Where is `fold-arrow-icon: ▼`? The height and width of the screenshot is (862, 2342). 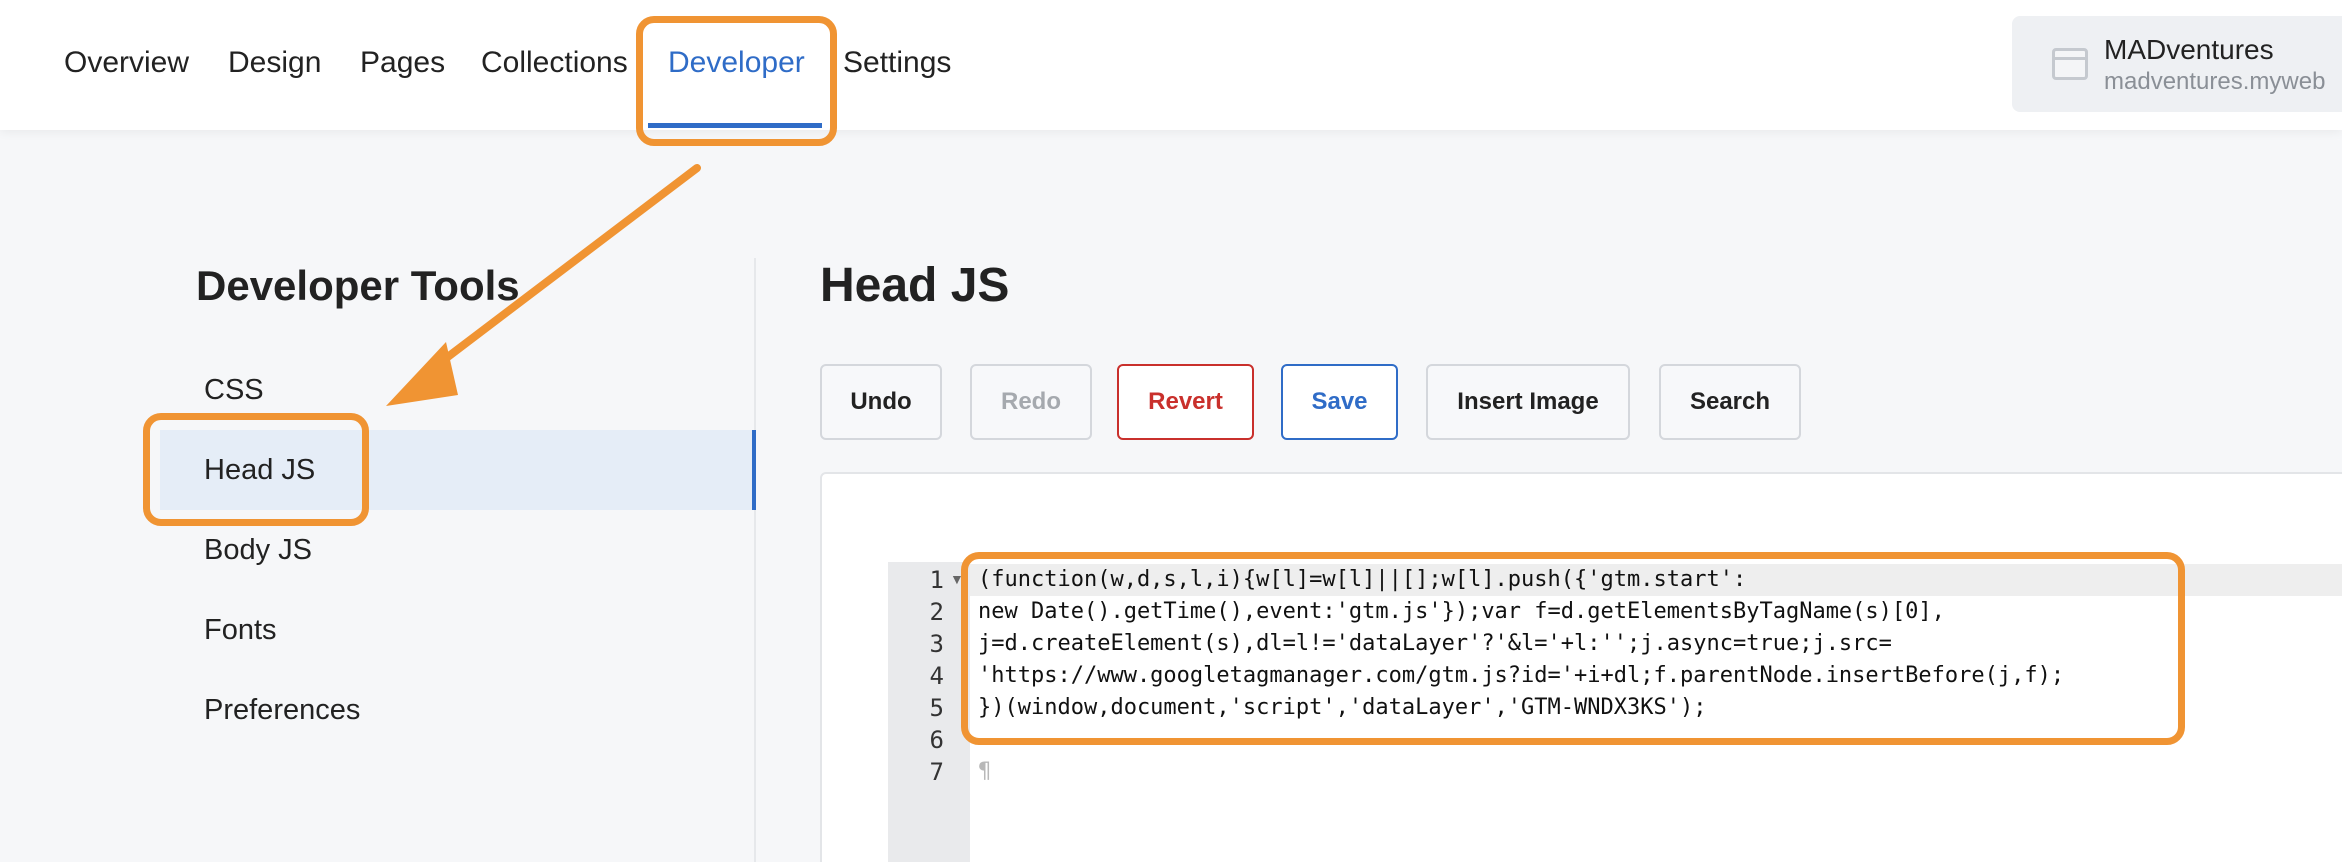 fold-arrow-icon: ▼ is located at coordinates (957, 579).